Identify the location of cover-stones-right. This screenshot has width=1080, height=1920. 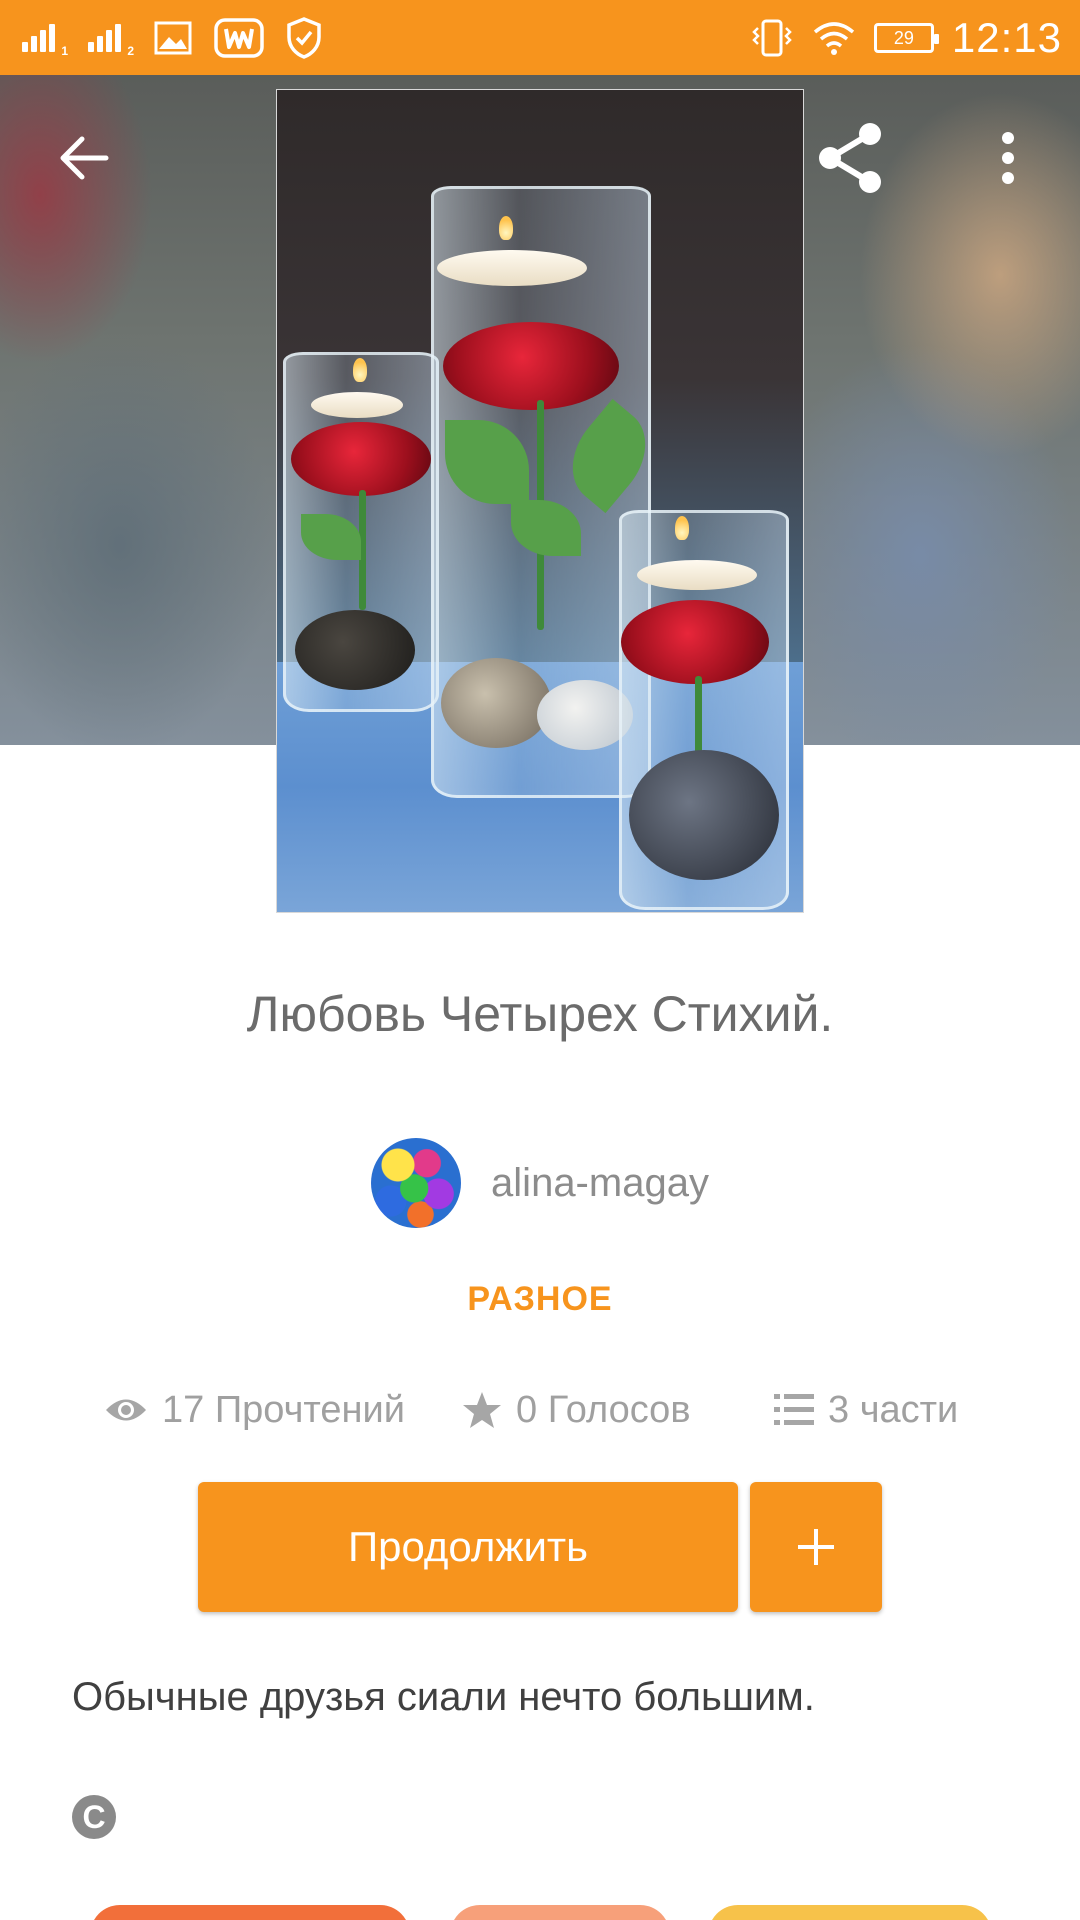
(704, 815).